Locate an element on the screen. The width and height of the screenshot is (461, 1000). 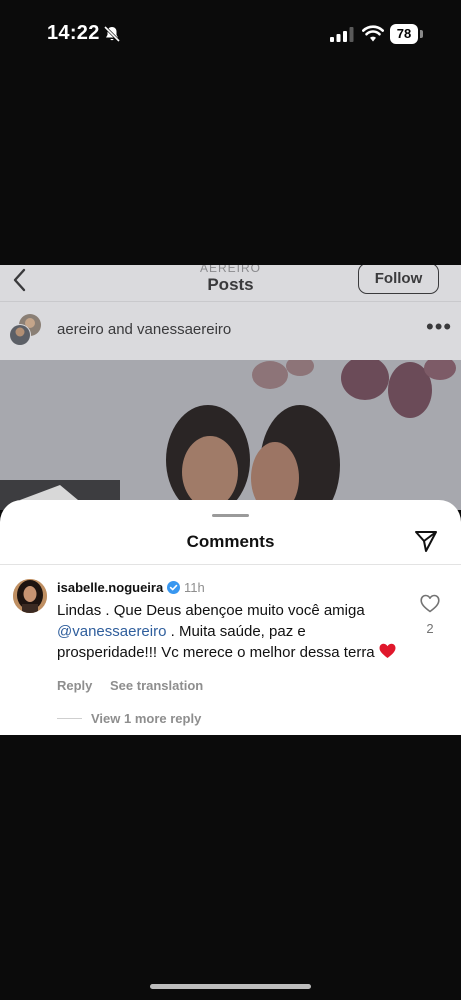
share-icon is located at coordinates (426, 541).